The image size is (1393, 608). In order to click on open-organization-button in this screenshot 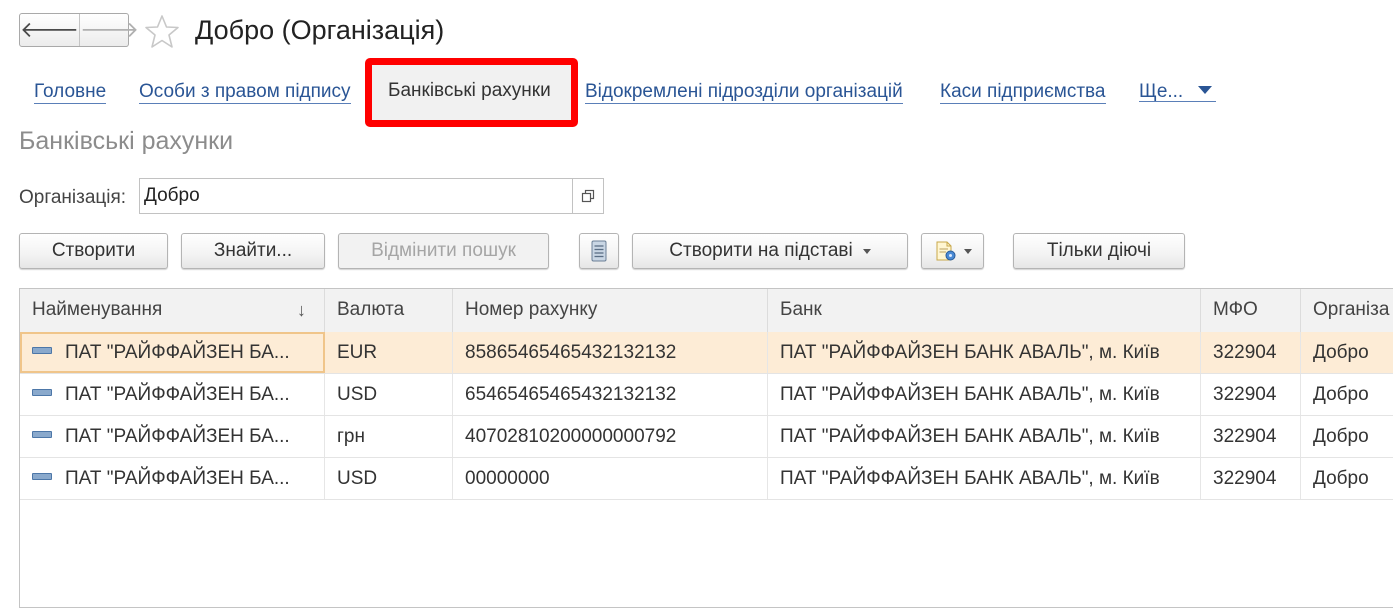, I will do `click(588, 196)`.